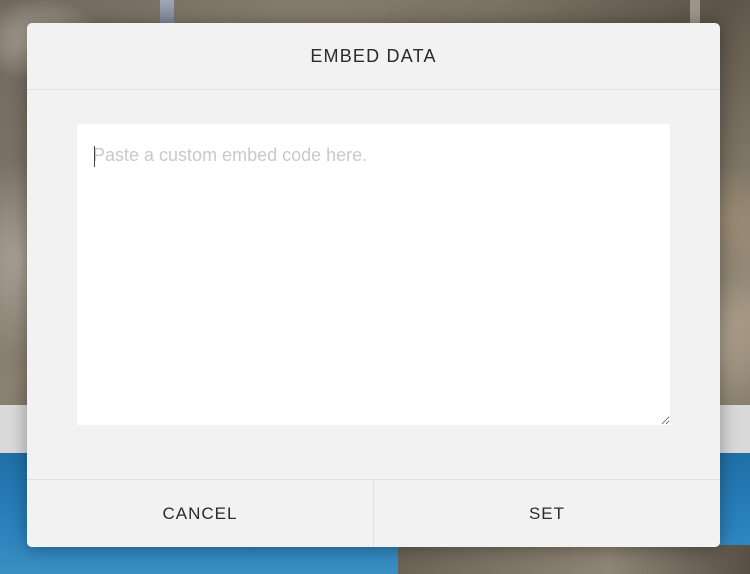  I want to click on text-caret, so click(94, 156).